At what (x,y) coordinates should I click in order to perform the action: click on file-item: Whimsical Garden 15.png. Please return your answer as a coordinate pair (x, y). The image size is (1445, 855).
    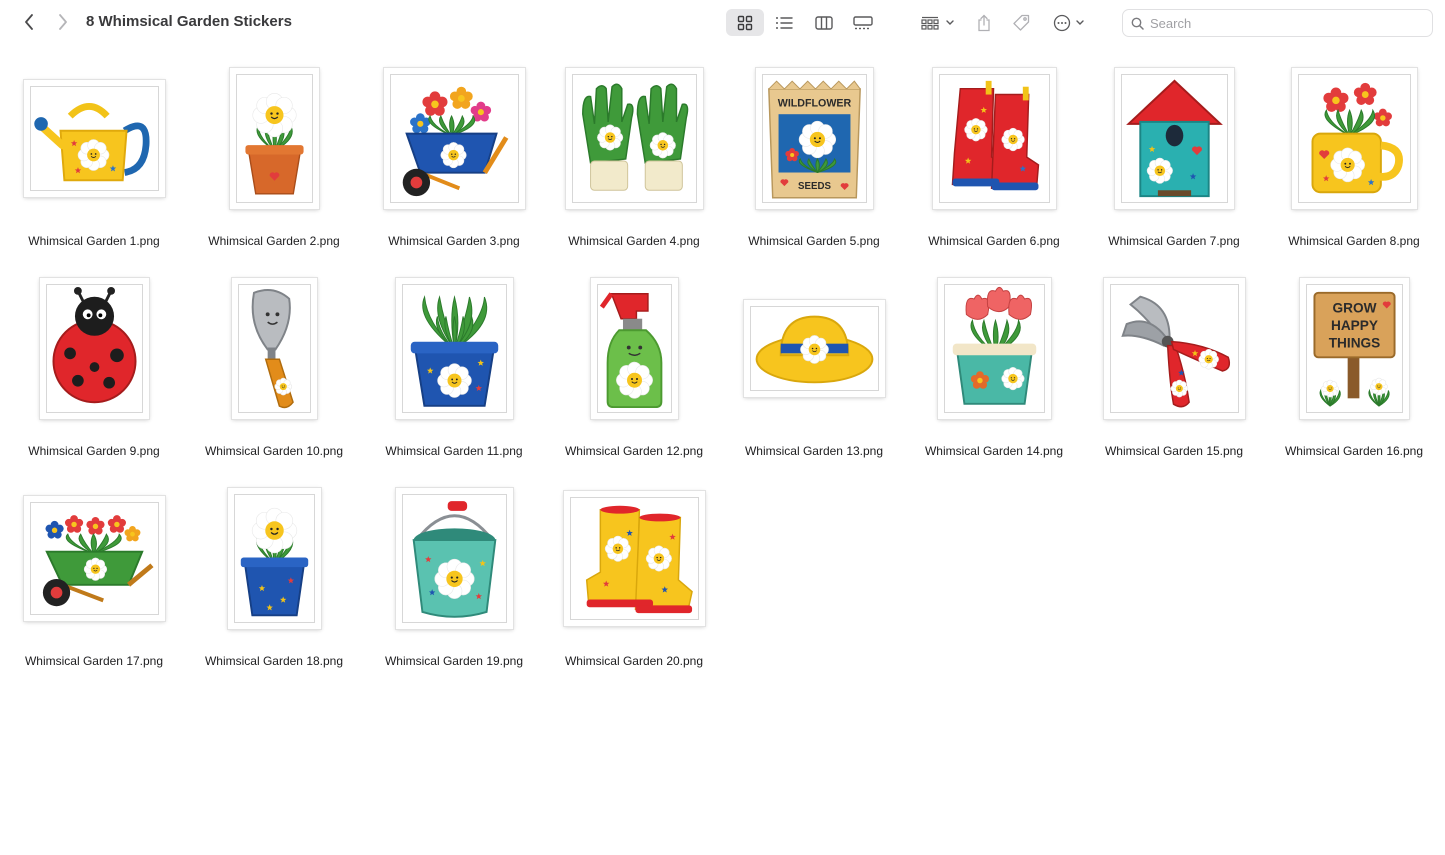
    Looking at the image, I should click on (1174, 375).